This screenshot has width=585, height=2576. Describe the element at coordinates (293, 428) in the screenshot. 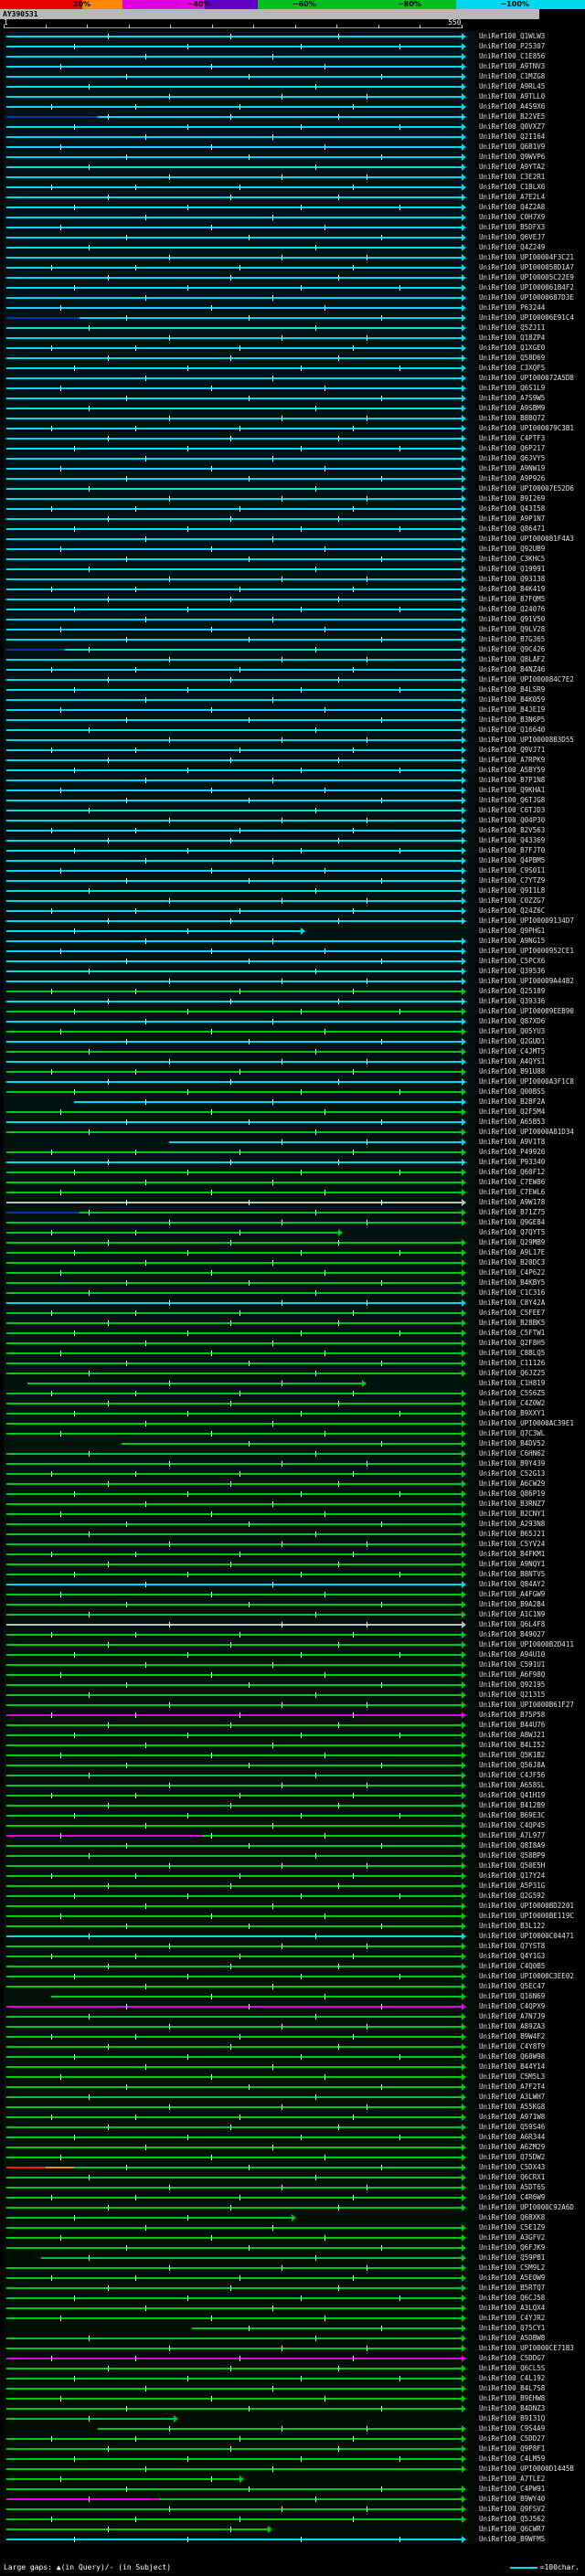

I see `alignment-row: UniRef100_UPI000079C3B1` at that location.